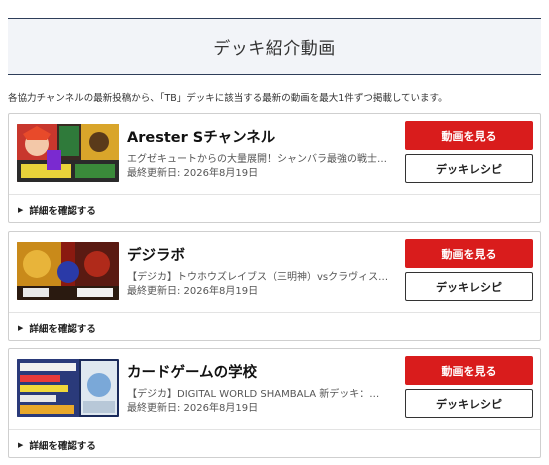 This screenshot has height=465, width=549. I want to click on channel-name: カードゲームの学校, so click(192, 371).